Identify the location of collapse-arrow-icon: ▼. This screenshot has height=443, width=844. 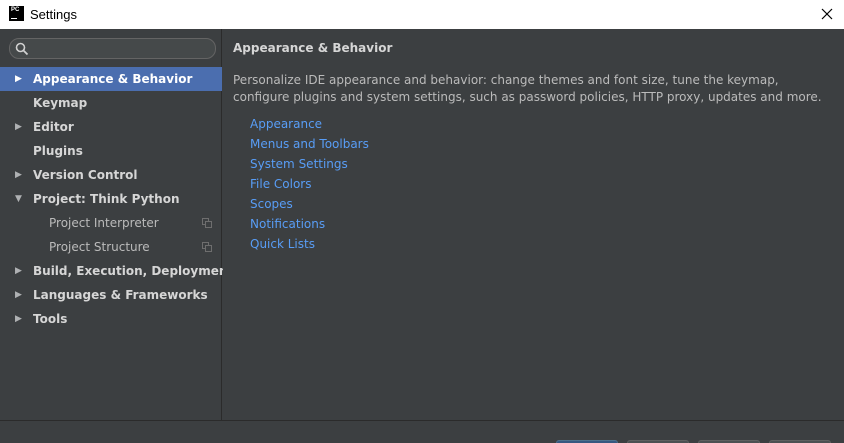
(20, 199).